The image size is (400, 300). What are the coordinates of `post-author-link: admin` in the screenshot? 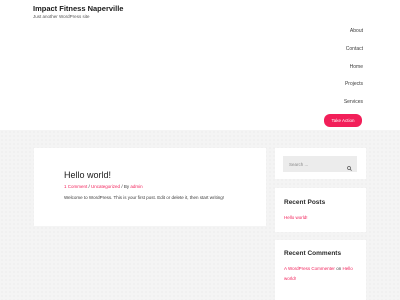 It's located at (136, 186).